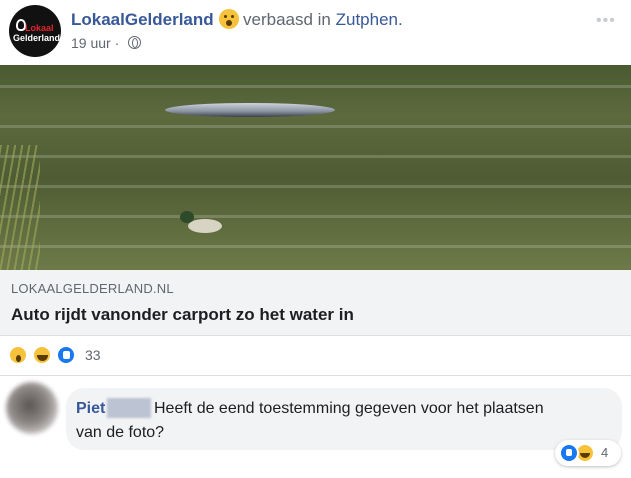 This screenshot has height=478, width=631. Describe the element at coordinates (289, 19) in the screenshot. I see `feeling-prefix: verbaasd in` at that location.